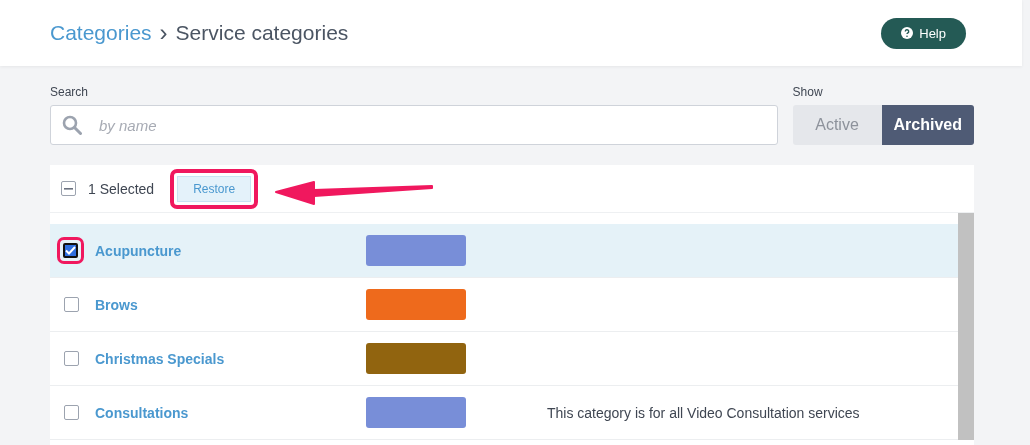 The image size is (1030, 445). Describe the element at coordinates (230, 412) in the screenshot. I see `category-name-link: Consultations` at that location.